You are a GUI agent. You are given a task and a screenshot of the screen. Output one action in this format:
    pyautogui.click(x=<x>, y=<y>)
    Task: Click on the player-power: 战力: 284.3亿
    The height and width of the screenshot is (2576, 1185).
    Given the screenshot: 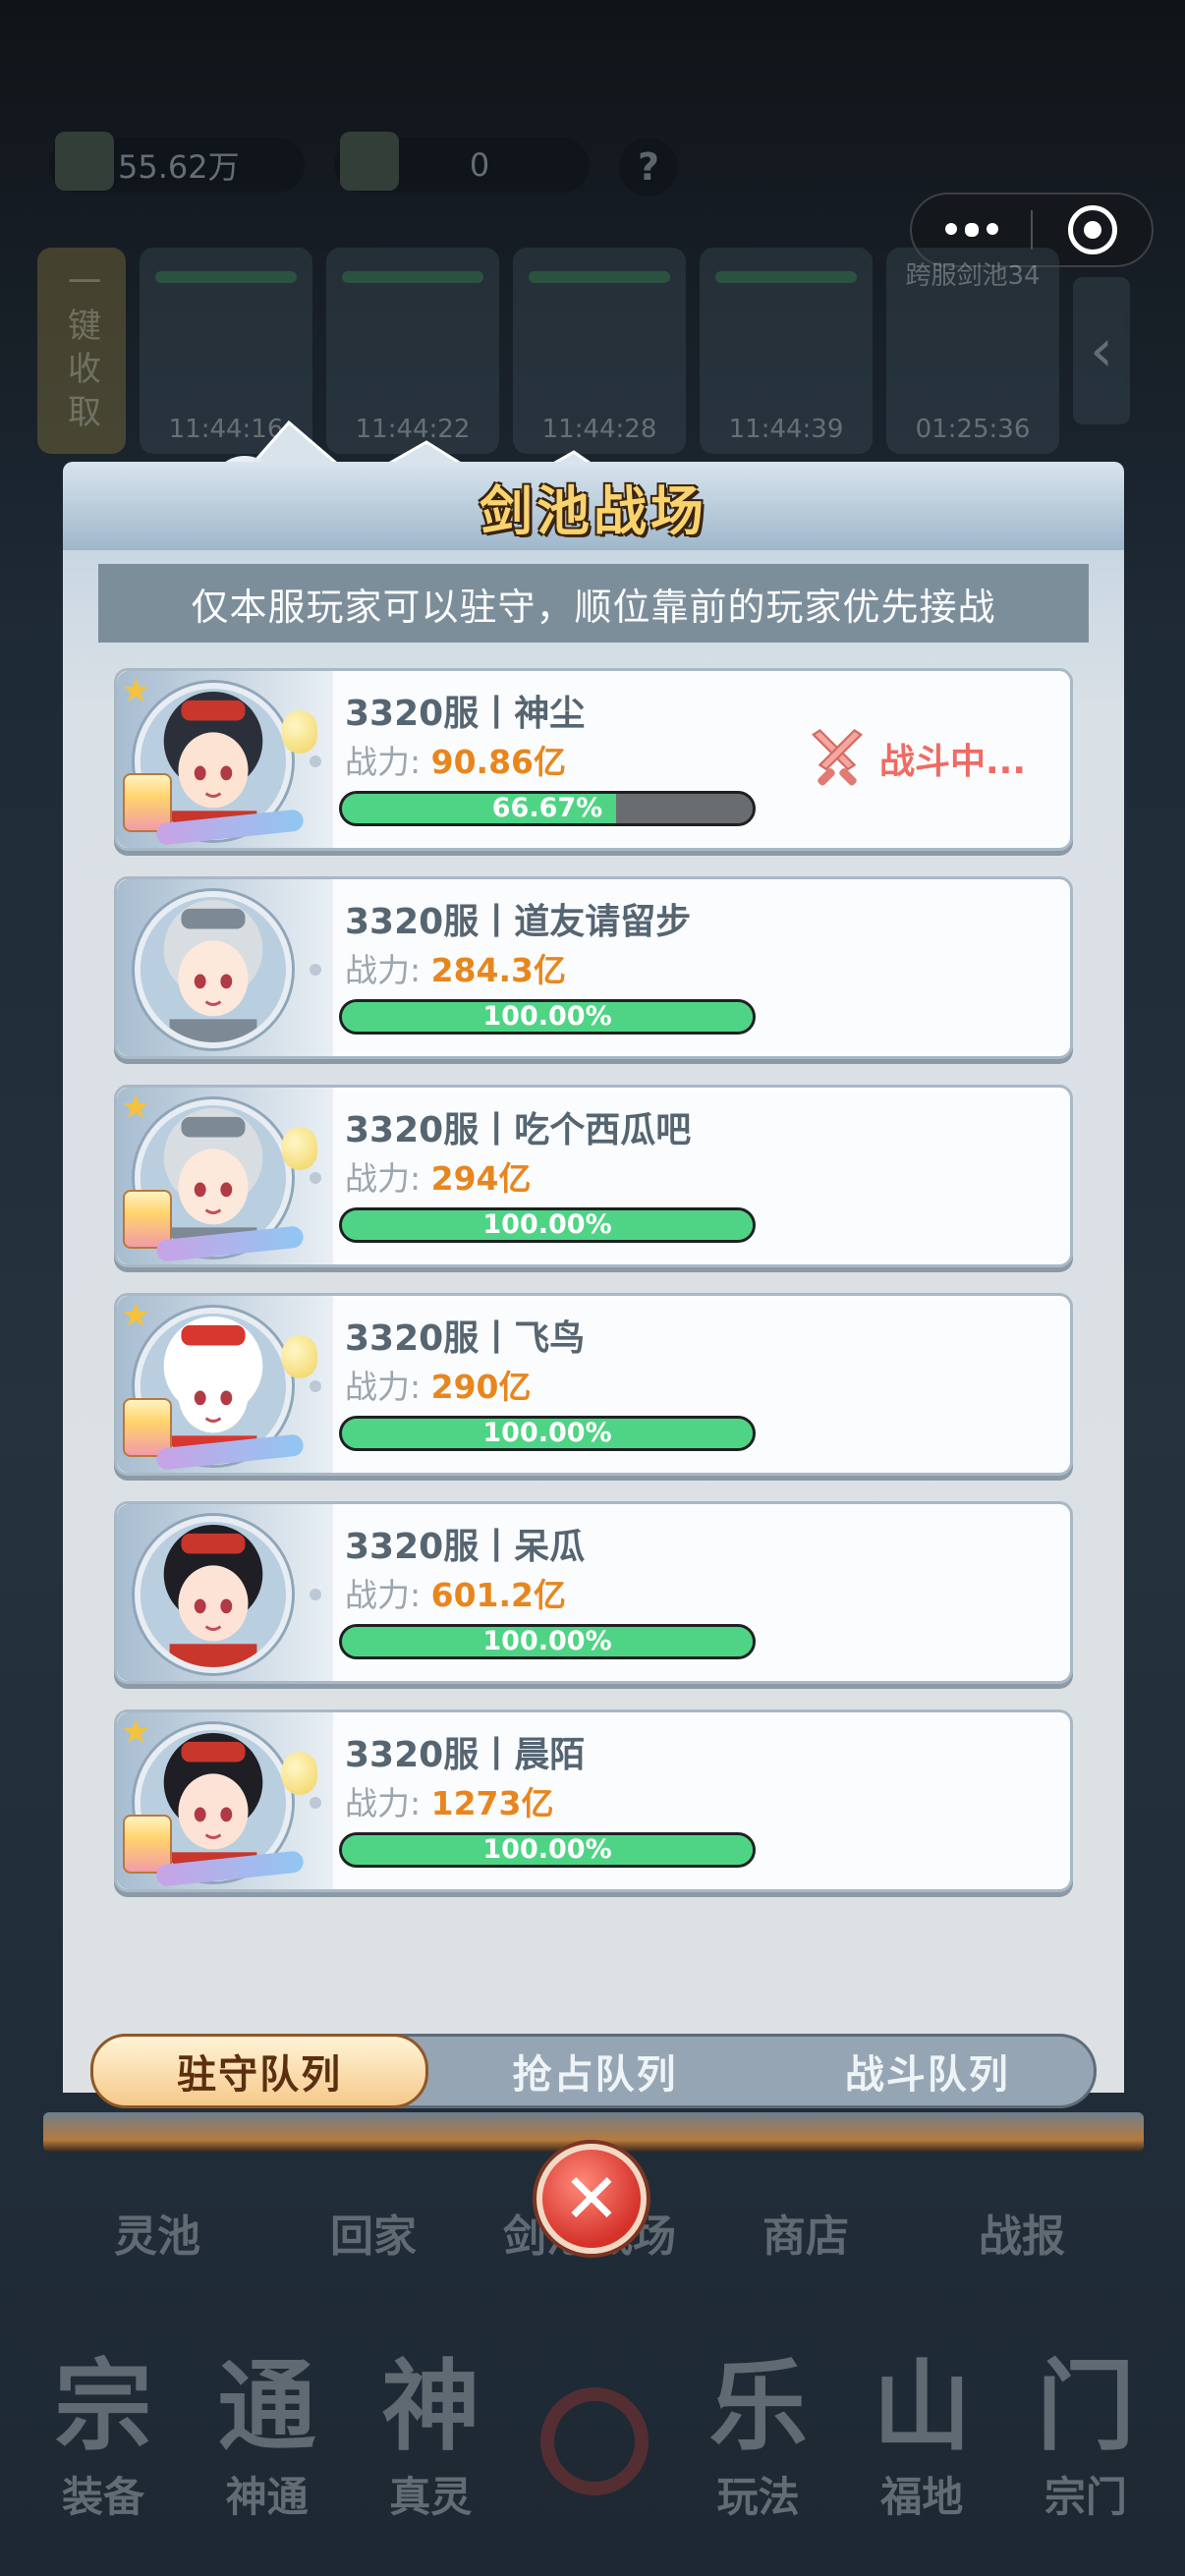 What is the action you would take?
    pyautogui.click(x=456, y=967)
    